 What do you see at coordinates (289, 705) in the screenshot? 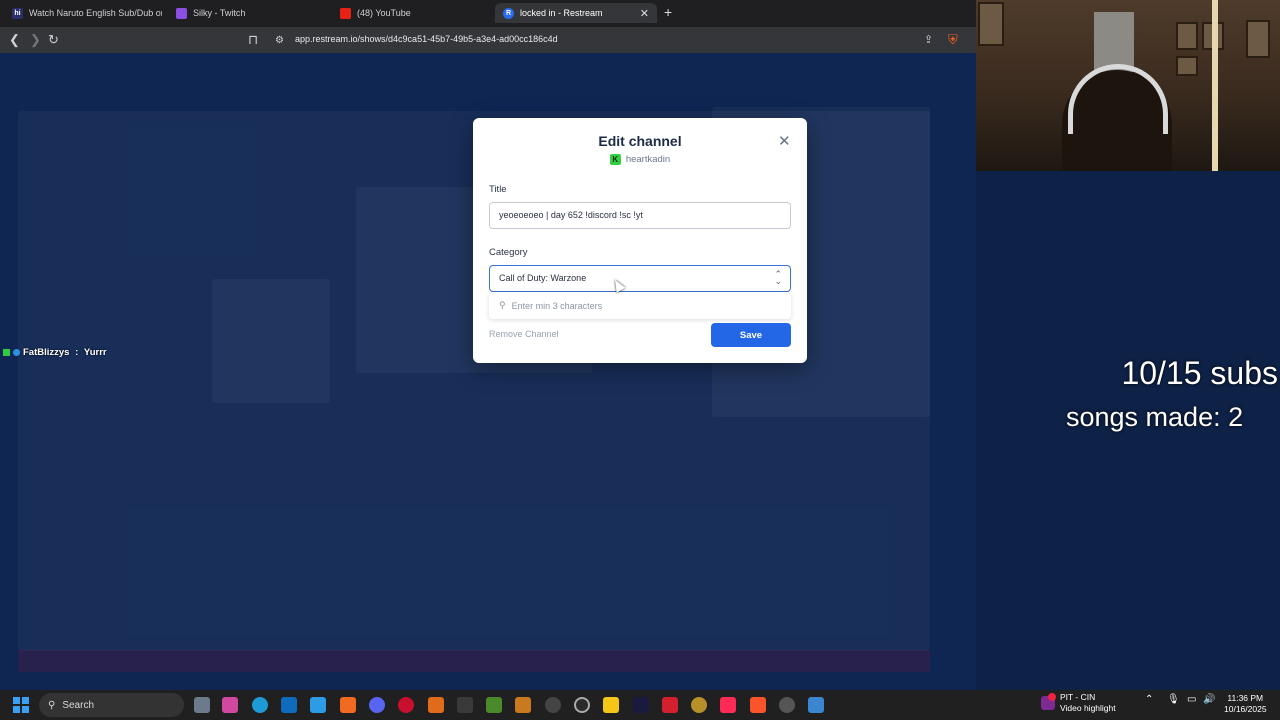
I see `outlook-icon` at bounding box center [289, 705].